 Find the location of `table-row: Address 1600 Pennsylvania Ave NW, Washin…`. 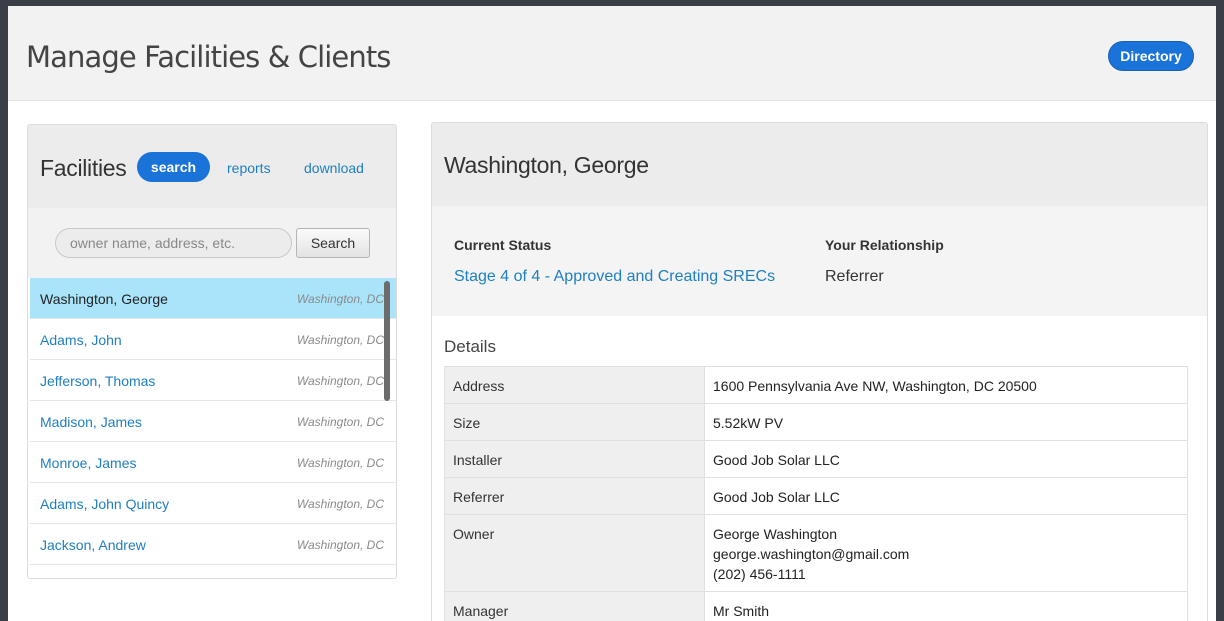

table-row: Address 1600 Pennsylvania Ave NW, Washin… is located at coordinates (816, 385).